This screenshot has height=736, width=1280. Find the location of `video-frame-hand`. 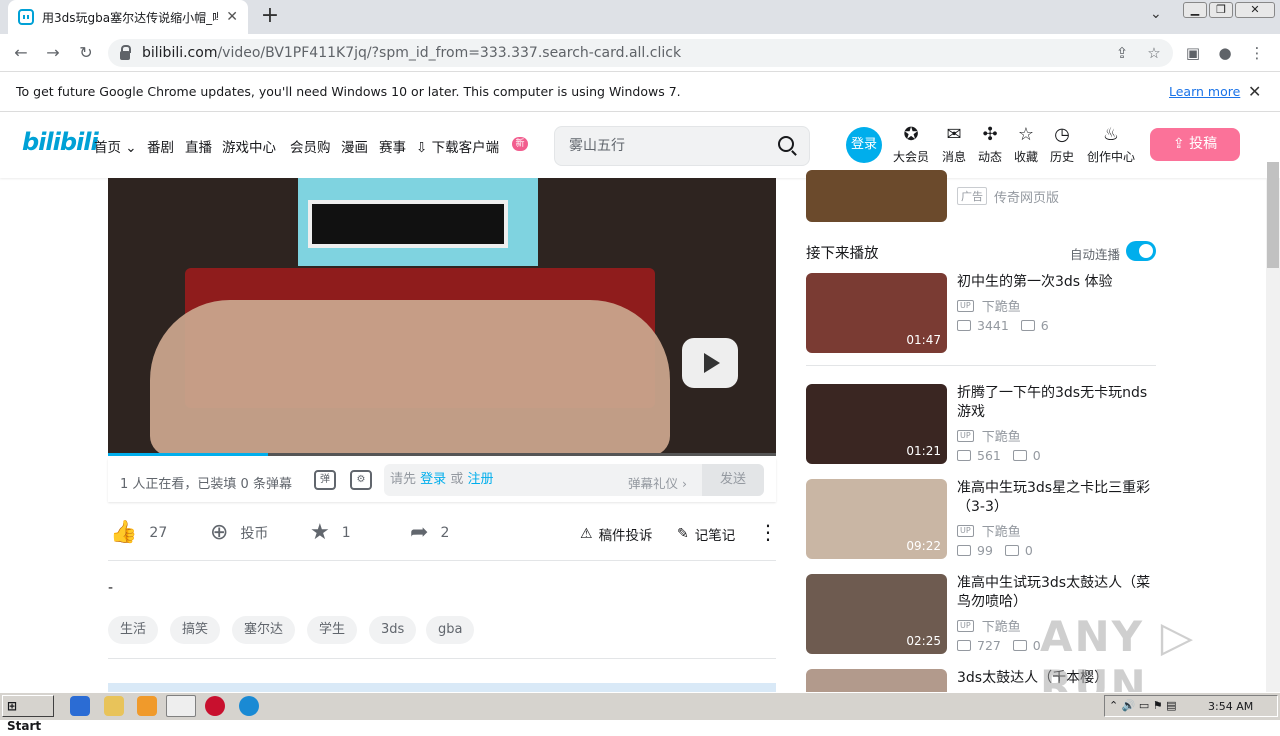

video-frame-hand is located at coordinates (410, 378).